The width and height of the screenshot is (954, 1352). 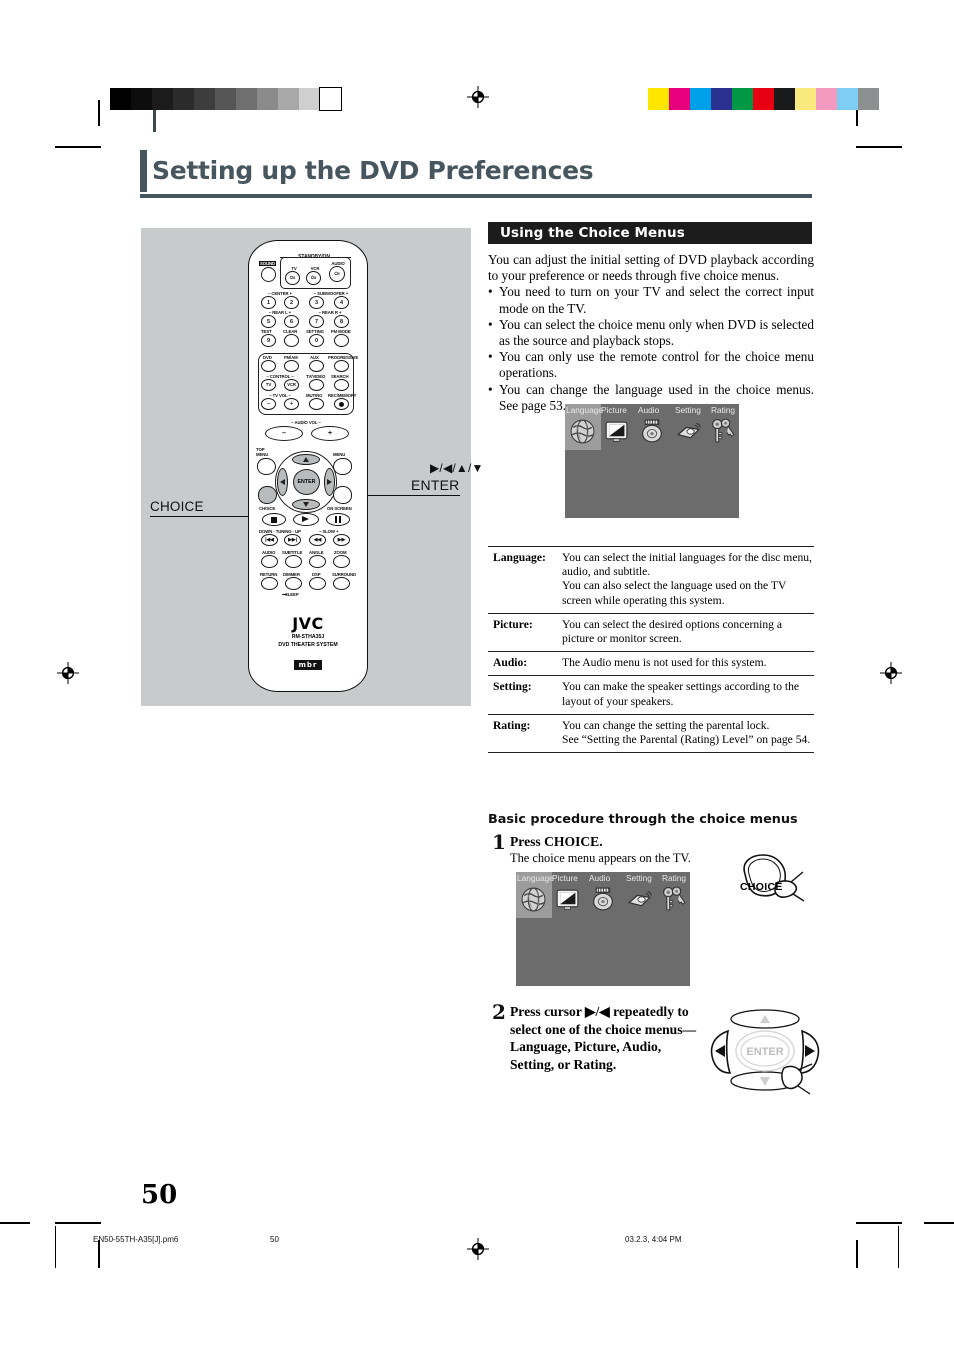 What do you see at coordinates (293, 561) in the screenshot?
I see `remote-button-subtitle` at bounding box center [293, 561].